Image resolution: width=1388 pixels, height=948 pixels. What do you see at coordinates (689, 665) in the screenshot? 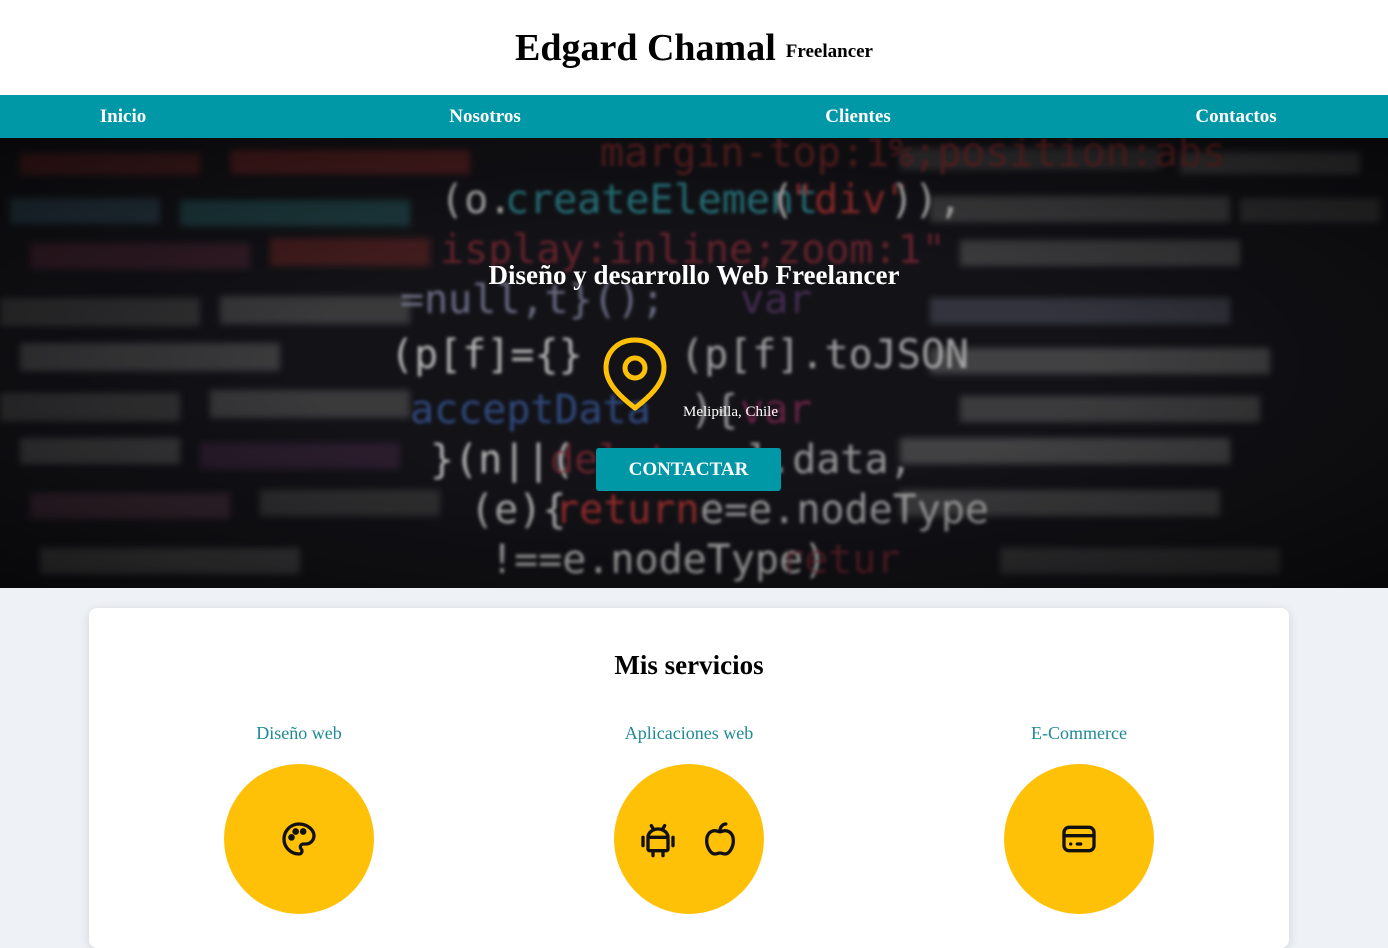
I see `services-title: Mis servicios` at bounding box center [689, 665].